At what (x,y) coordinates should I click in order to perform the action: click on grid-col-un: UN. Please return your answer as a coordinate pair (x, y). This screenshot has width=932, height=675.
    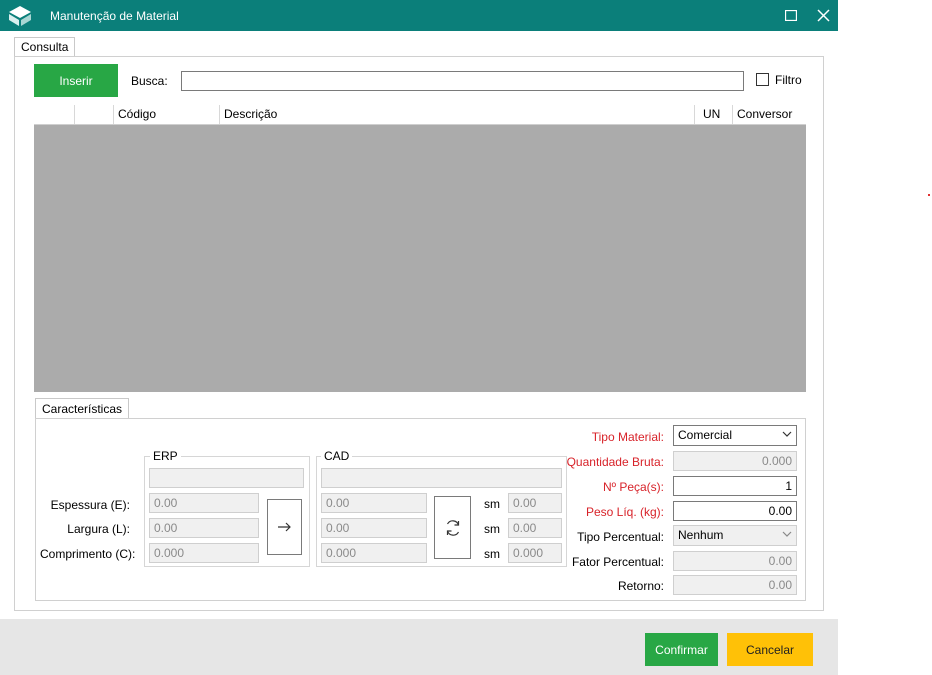
    Looking at the image, I should click on (714, 114).